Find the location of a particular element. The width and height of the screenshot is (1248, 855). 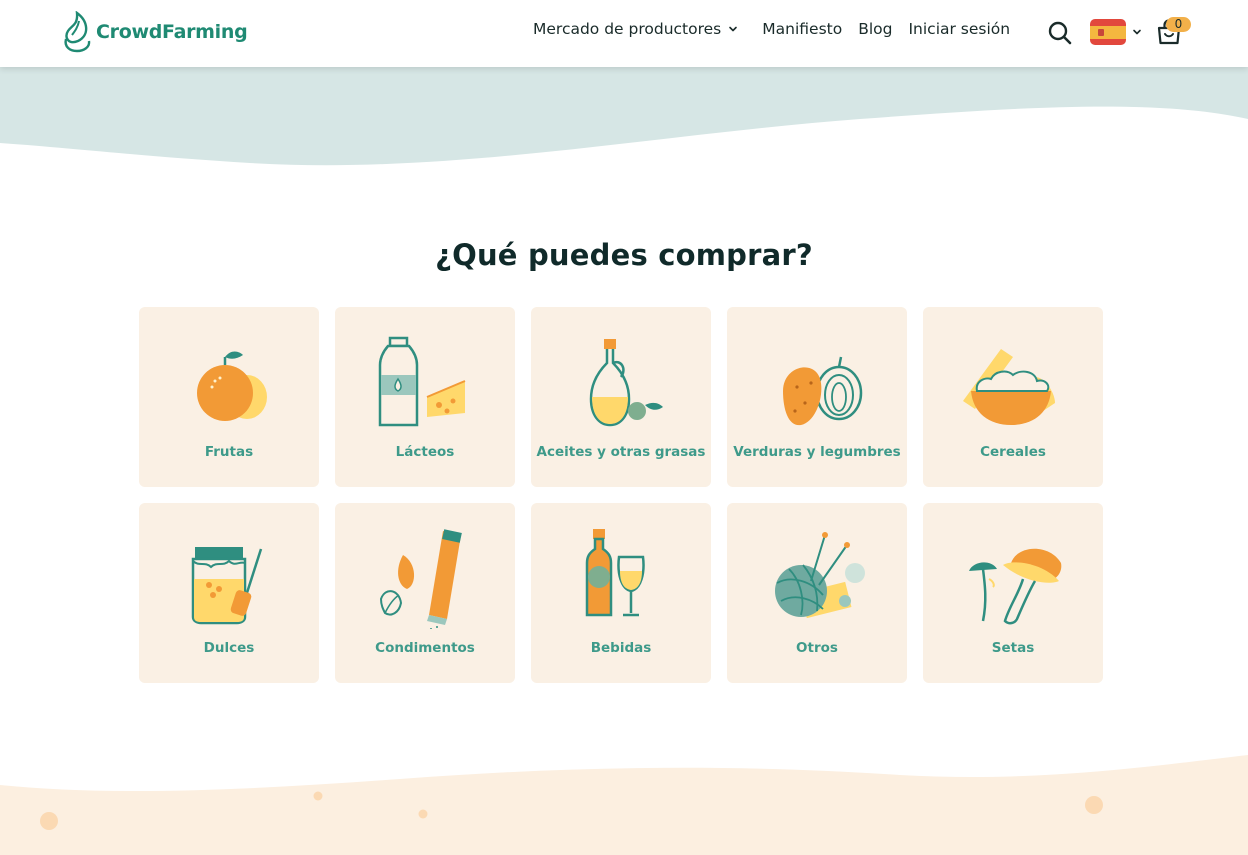

category-label: Condimentos is located at coordinates (425, 648).